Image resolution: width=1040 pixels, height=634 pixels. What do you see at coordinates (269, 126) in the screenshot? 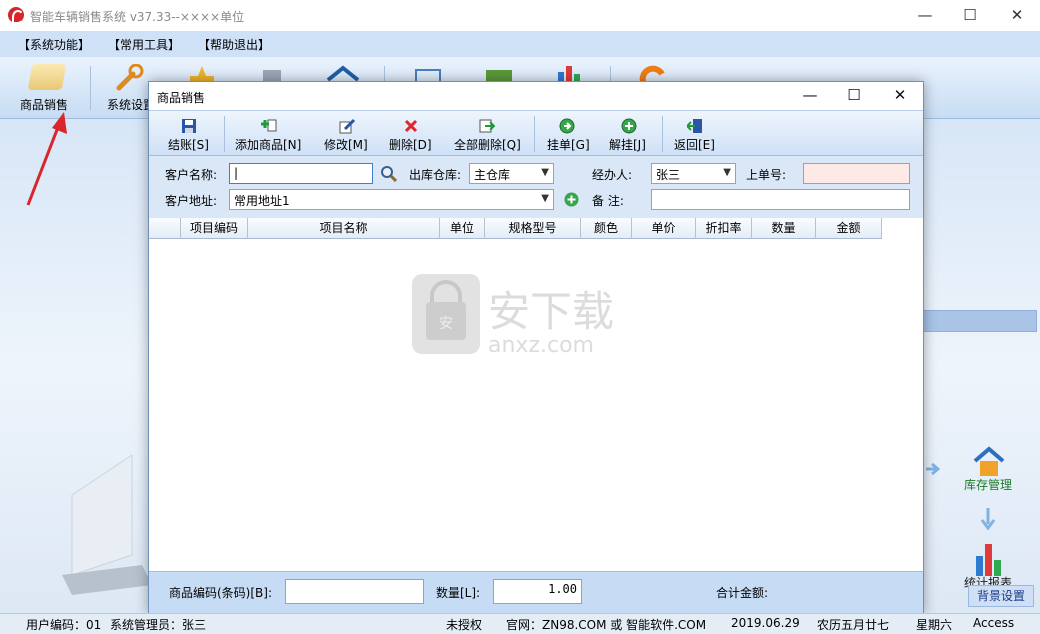
I see `add-item-icon` at bounding box center [269, 126].